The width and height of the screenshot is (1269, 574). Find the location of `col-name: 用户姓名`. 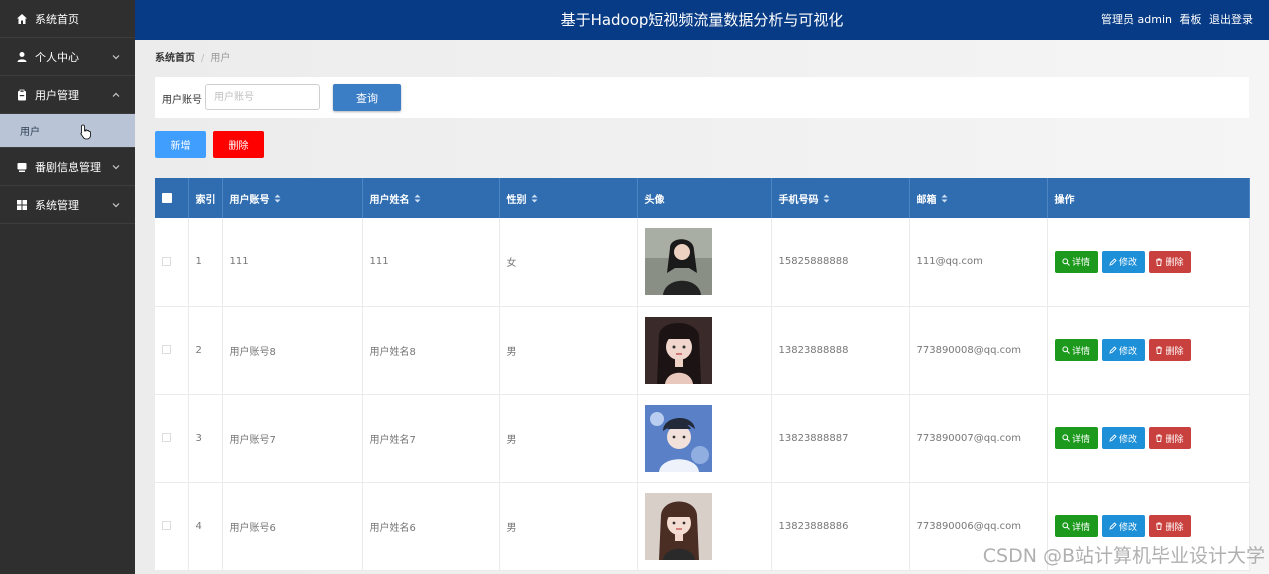

col-name: 用户姓名 is located at coordinates (431, 198).